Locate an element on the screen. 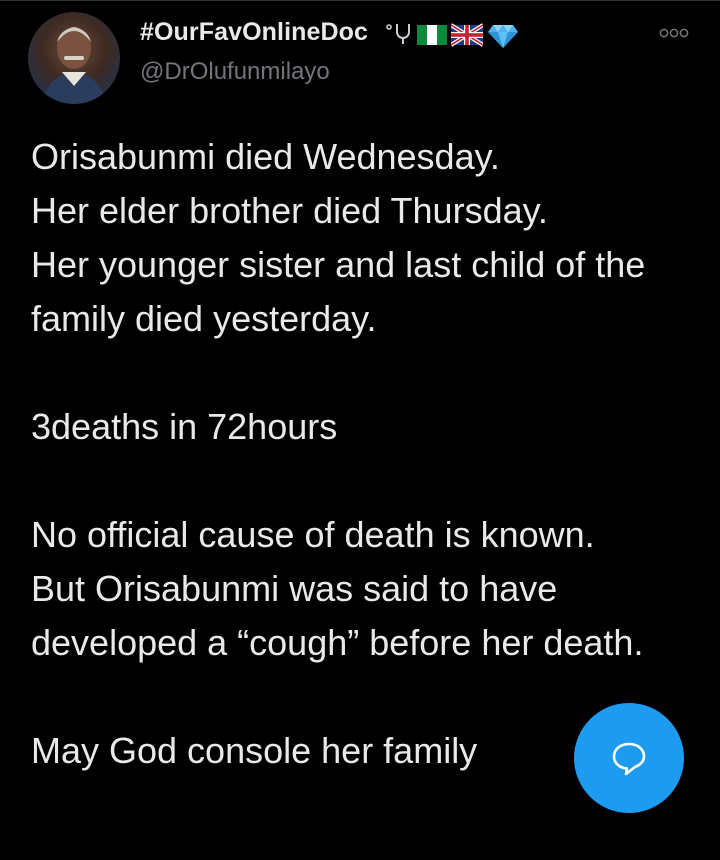  nigeria-flag-icon is located at coordinates (432, 35).